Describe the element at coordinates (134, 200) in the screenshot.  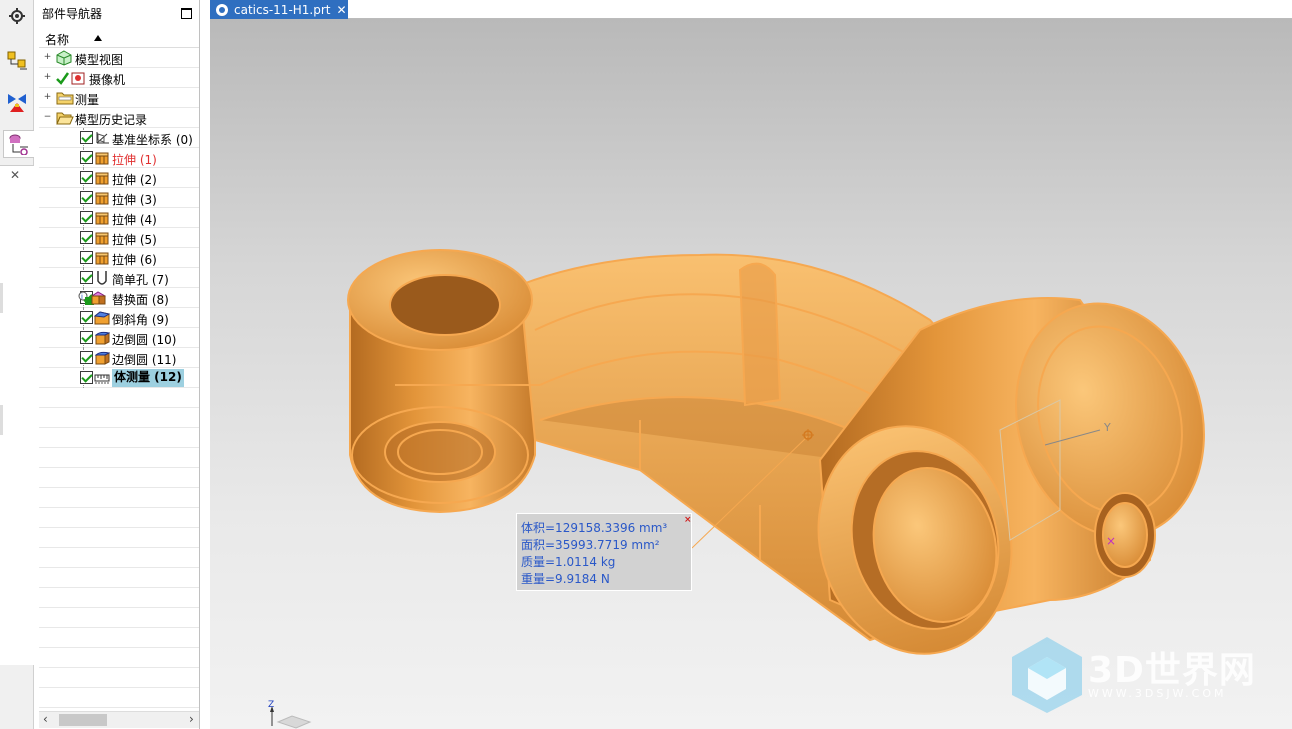
I see `tree-node-label: 拉伸 (3)` at that location.